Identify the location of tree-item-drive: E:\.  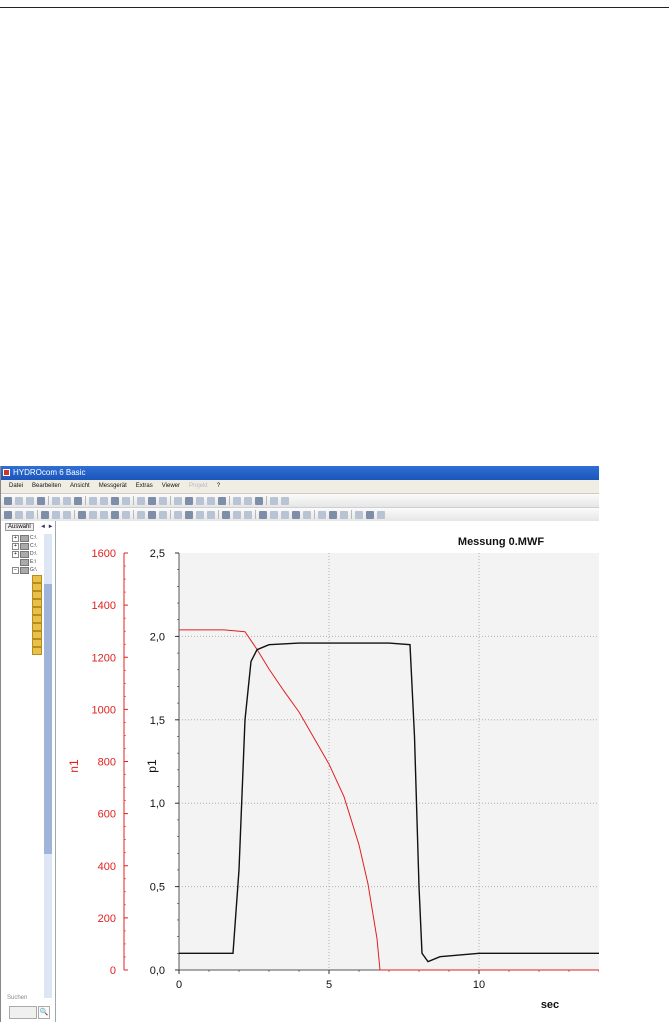
(25, 562).